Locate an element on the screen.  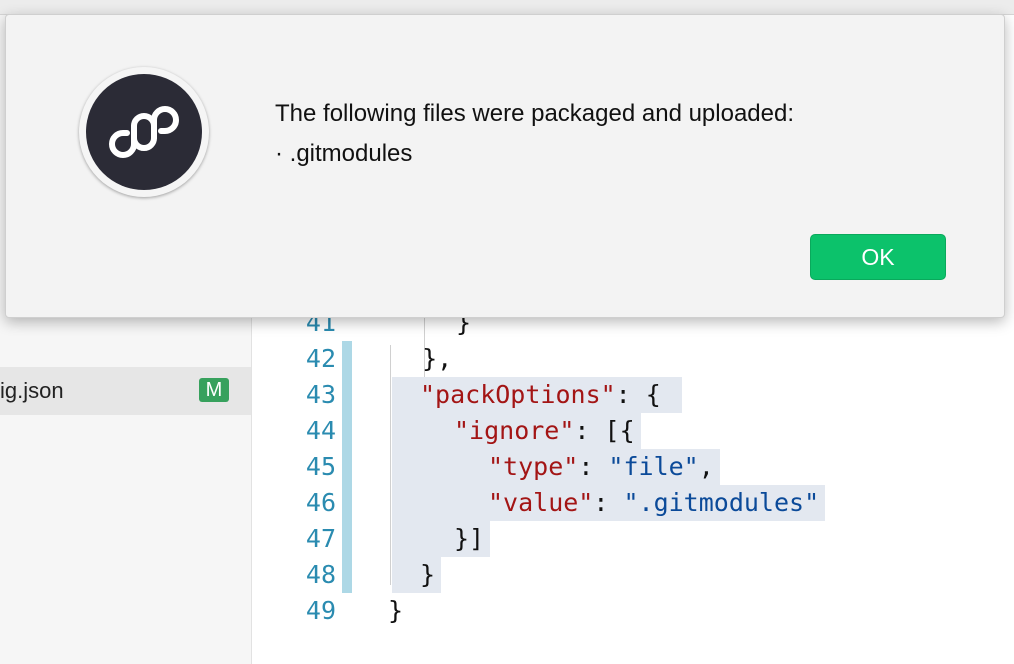
code-line: 47 }] is located at coordinates (633, 539).